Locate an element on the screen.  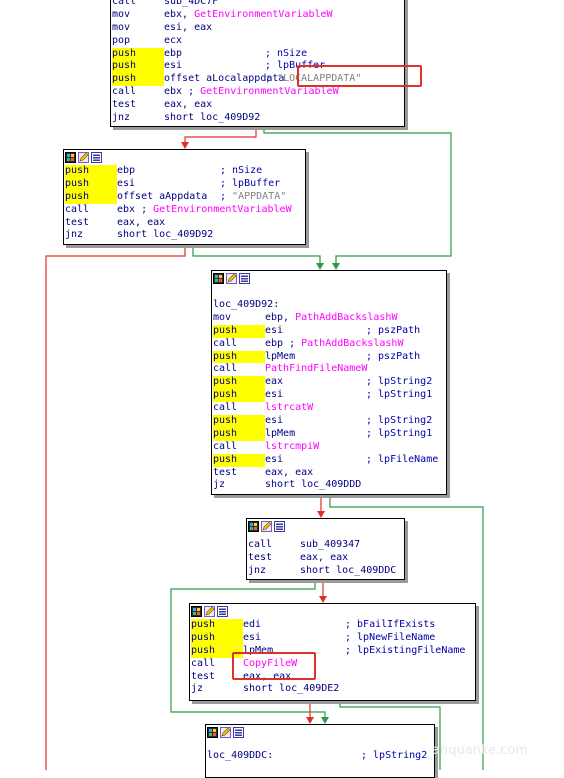
instruction-row: push esi ; lpString1 is located at coordinates (329, 396).